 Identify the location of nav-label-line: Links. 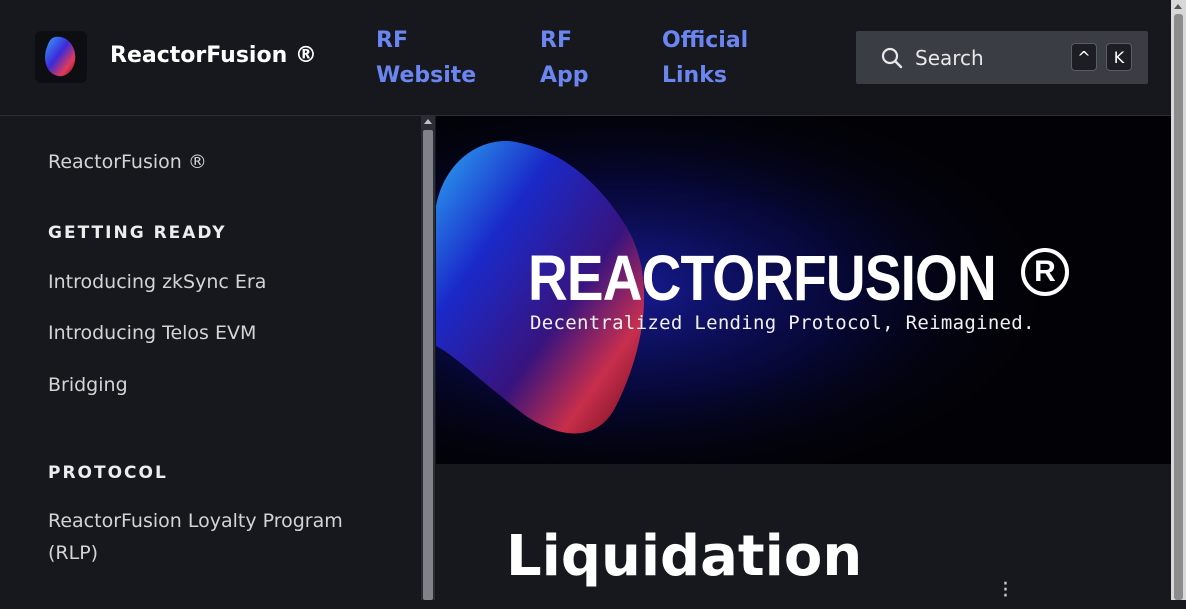
(694, 75).